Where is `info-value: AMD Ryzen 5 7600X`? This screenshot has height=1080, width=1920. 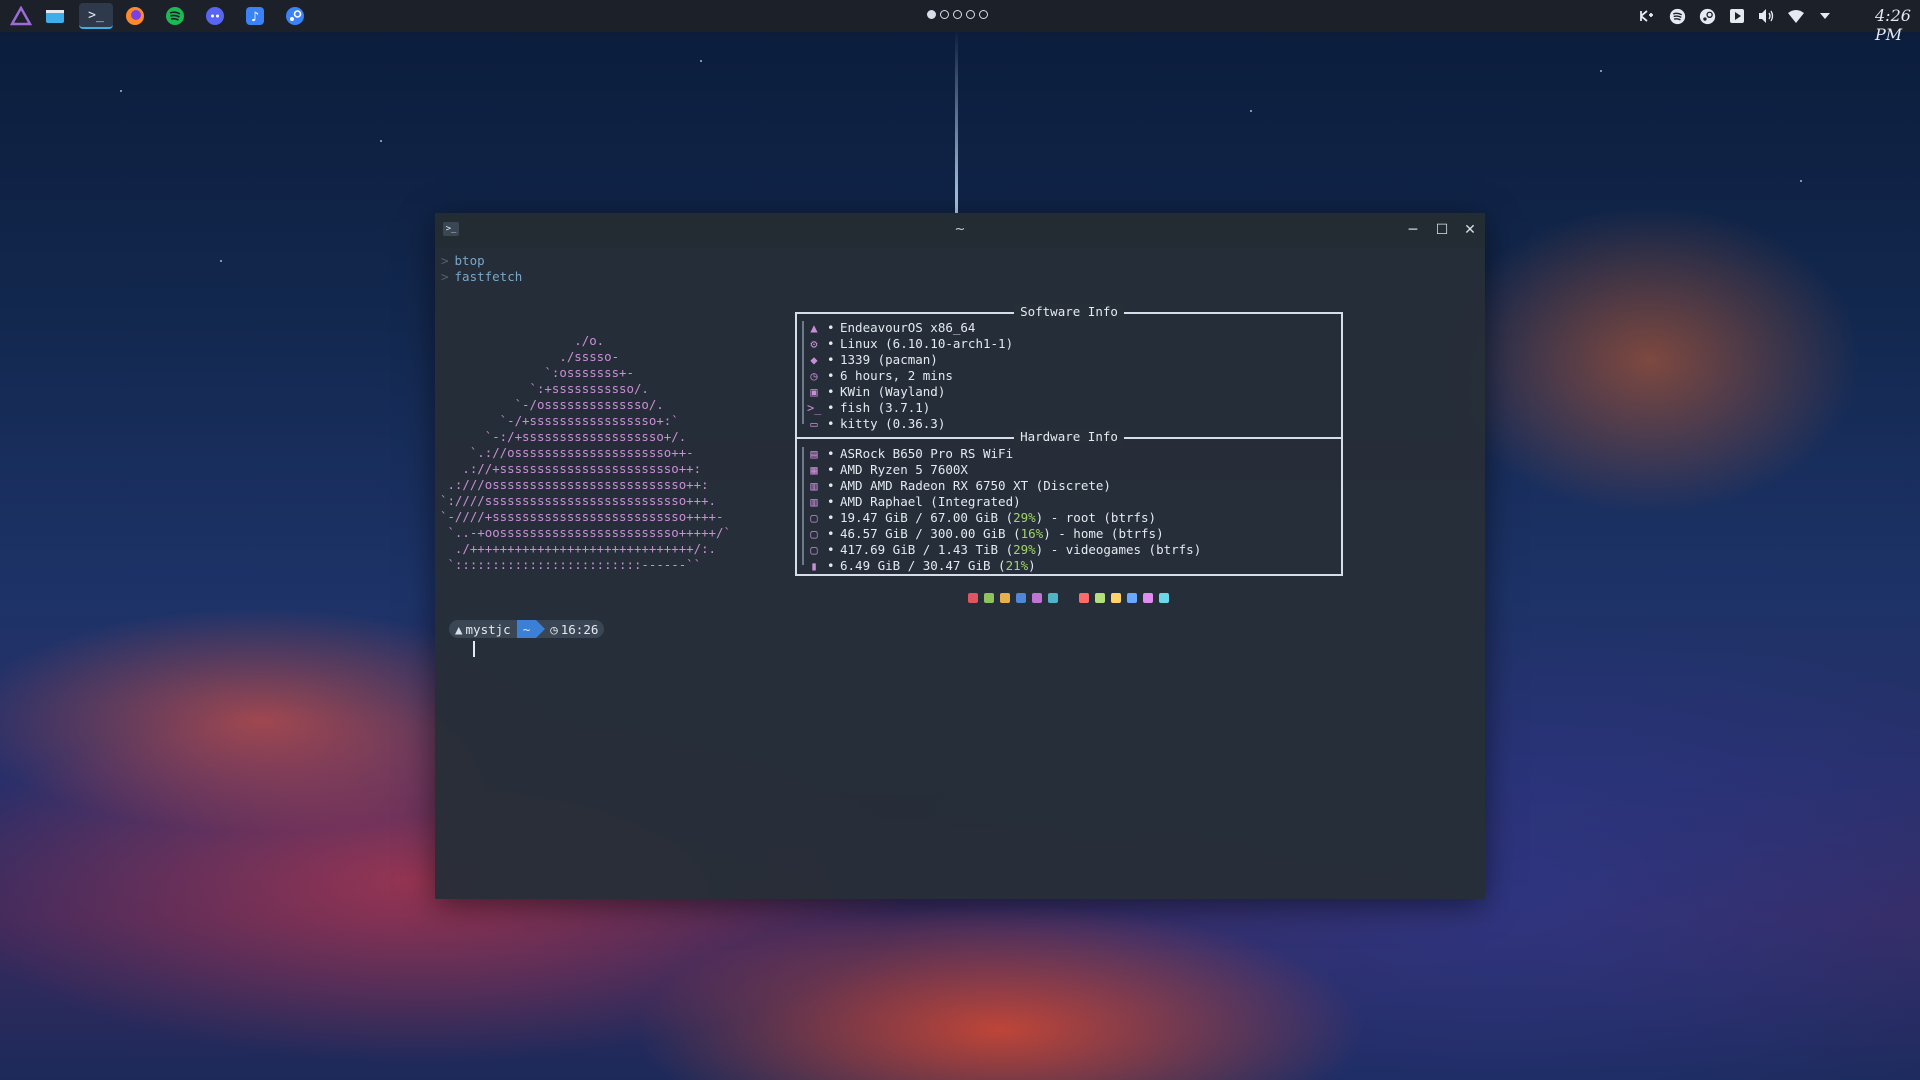
info-value: AMD Ryzen 5 7600X is located at coordinates (904, 470).